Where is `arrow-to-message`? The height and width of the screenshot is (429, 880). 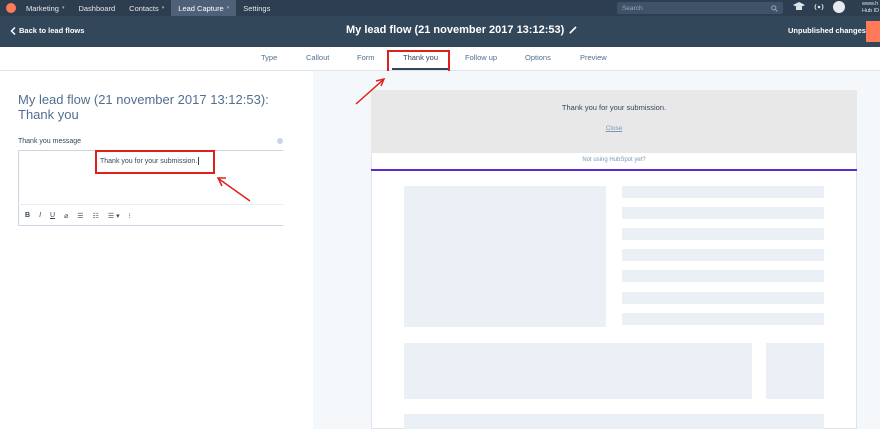
arrow-to-message is located at coordinates (233, 189).